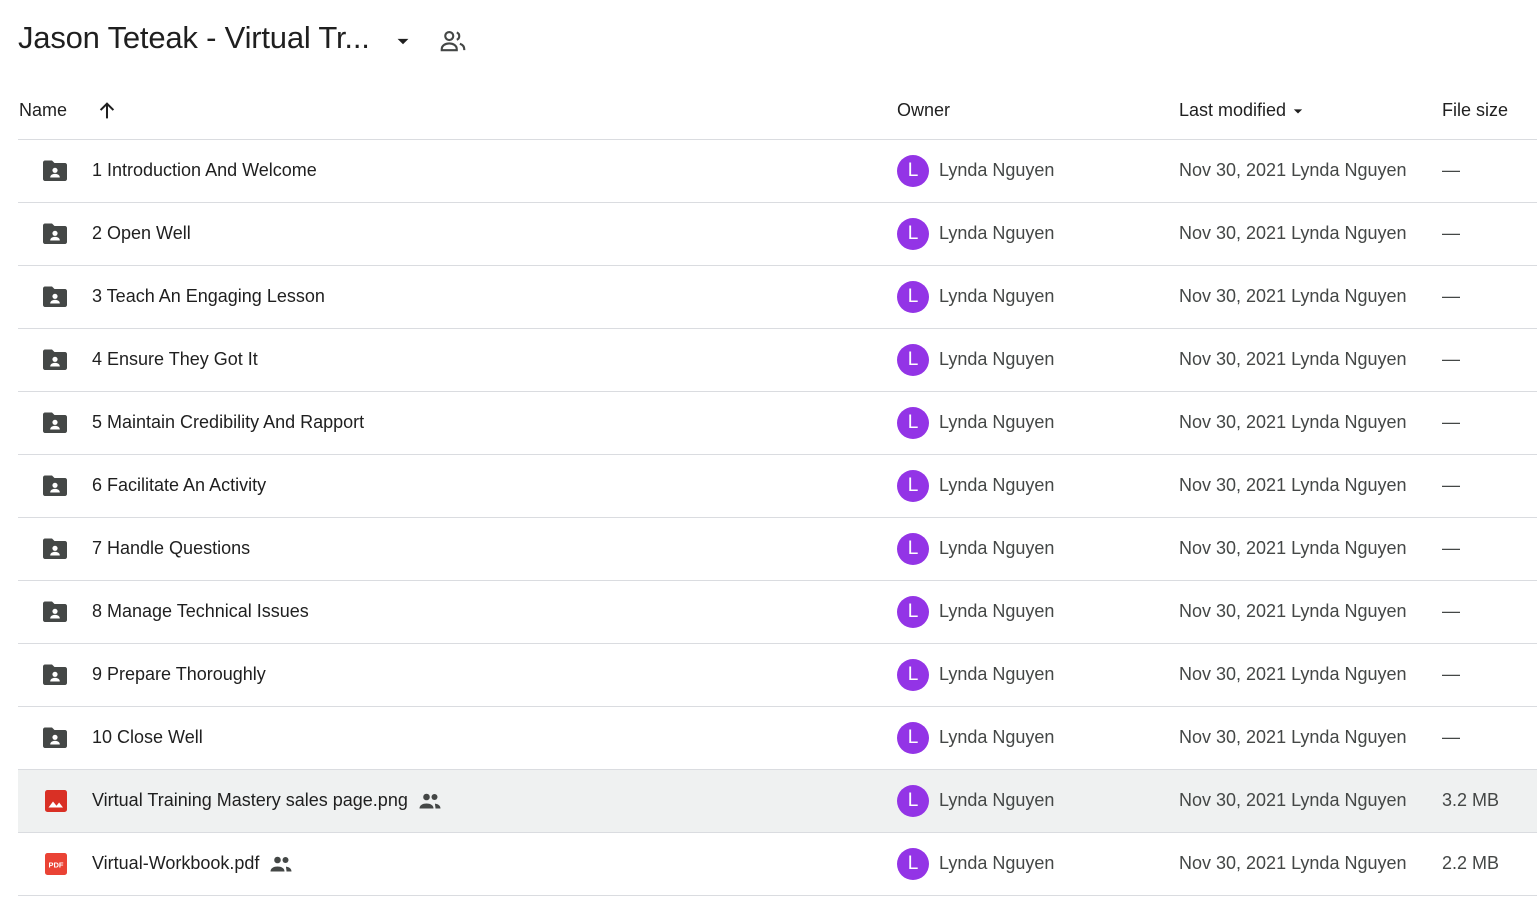 Image resolution: width=1537 pixels, height=924 pixels. Describe the element at coordinates (228, 422) in the screenshot. I see `file-name: 5 Maintain Credibility And Rapport` at that location.